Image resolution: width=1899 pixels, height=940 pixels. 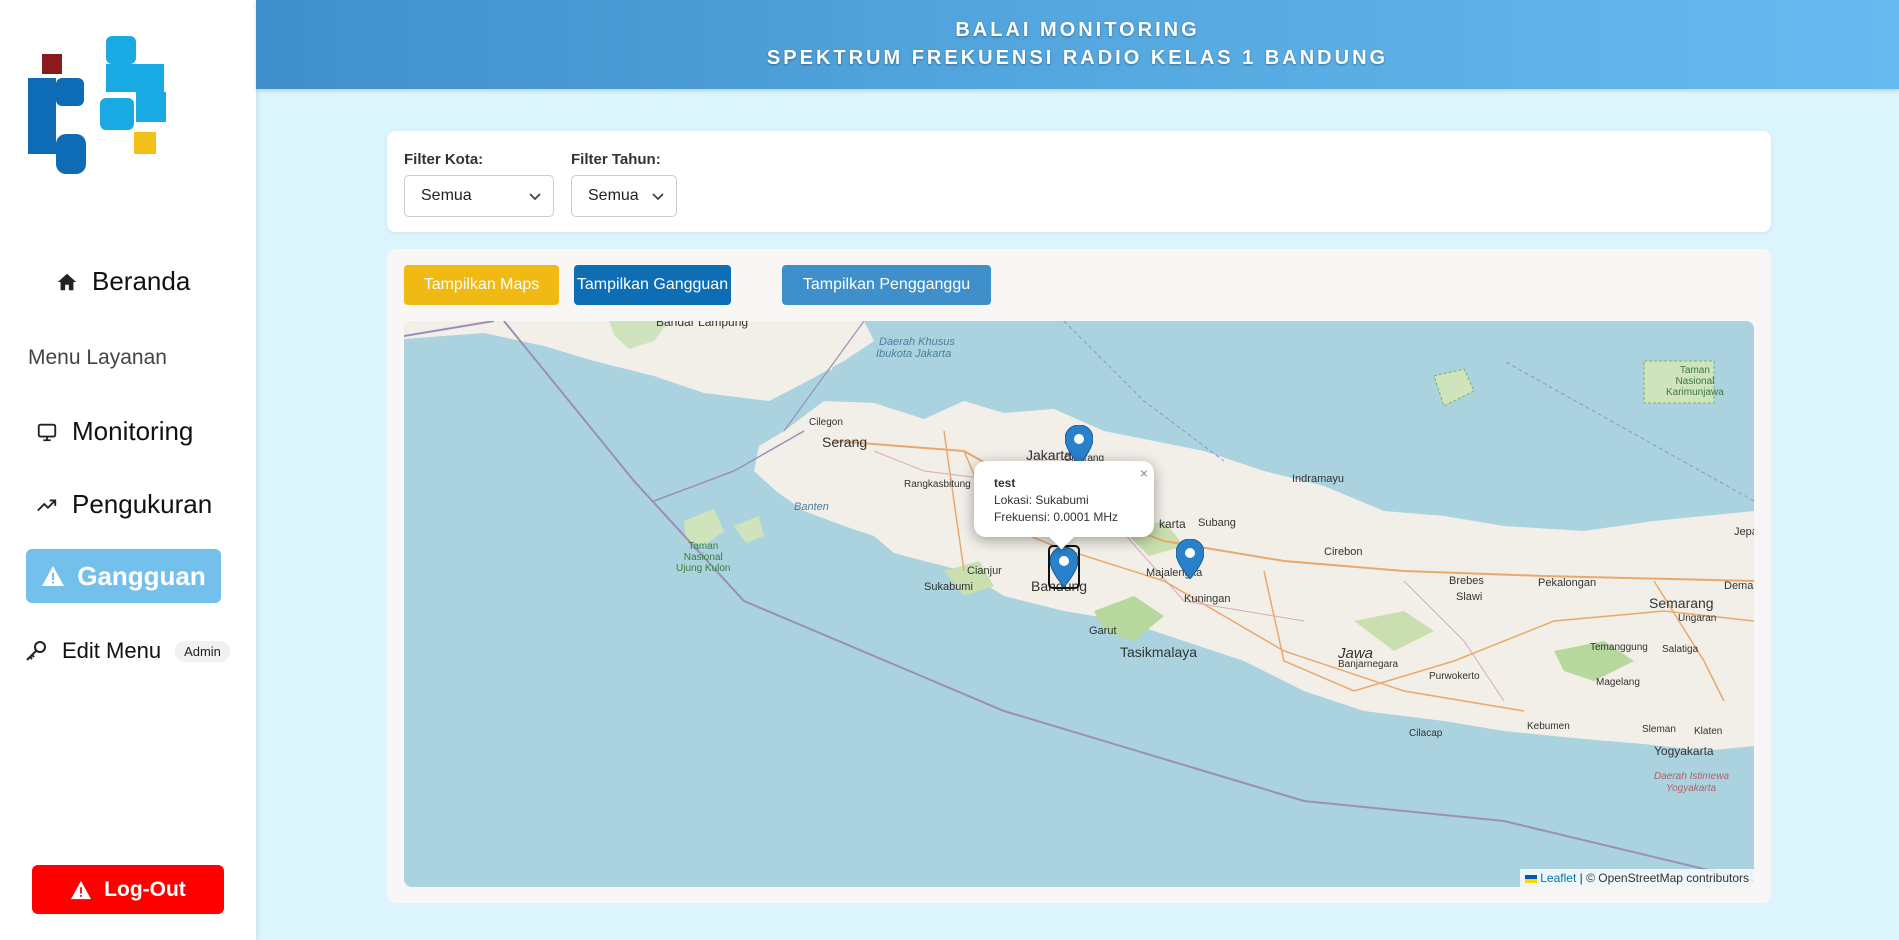 I want to click on sidebar-item-beranda: Beranda, so click(x=123, y=281).